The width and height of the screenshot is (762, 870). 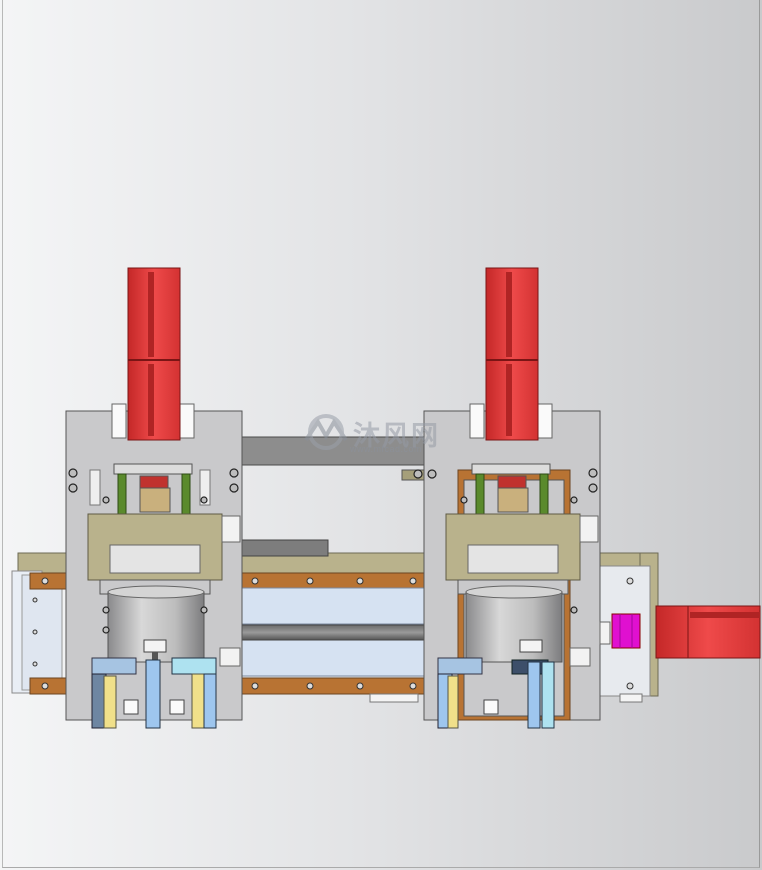 I want to click on right-module, so click(x=517, y=498).